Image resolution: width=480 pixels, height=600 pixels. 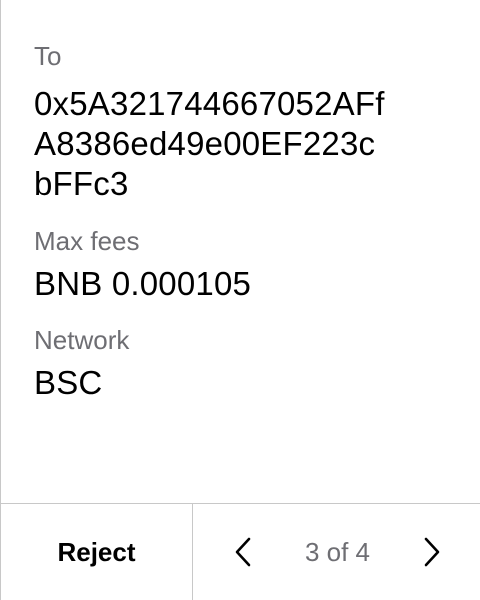 What do you see at coordinates (48, 56) in the screenshot?
I see `to-label: To` at bounding box center [48, 56].